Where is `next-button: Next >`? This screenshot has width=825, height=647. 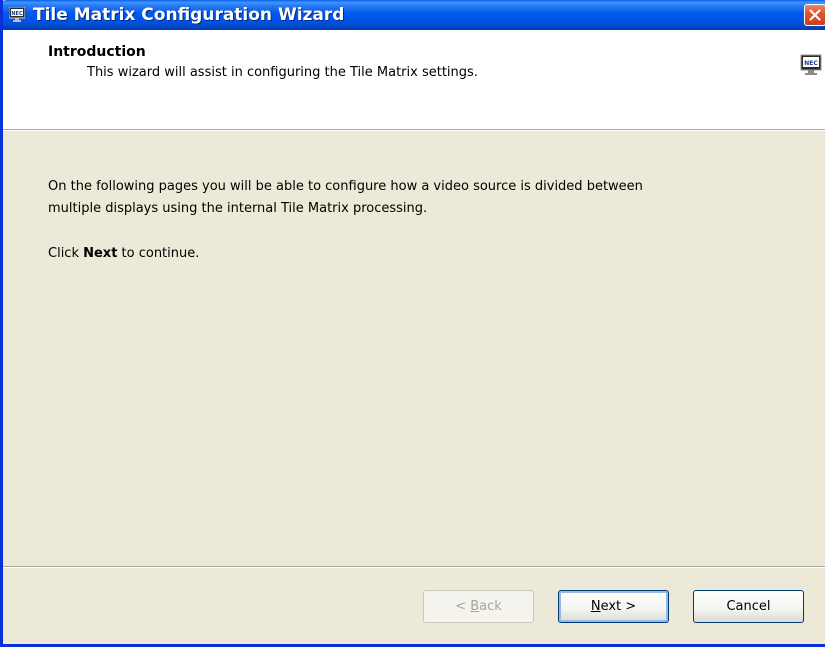
next-button: Next > is located at coordinates (613, 606).